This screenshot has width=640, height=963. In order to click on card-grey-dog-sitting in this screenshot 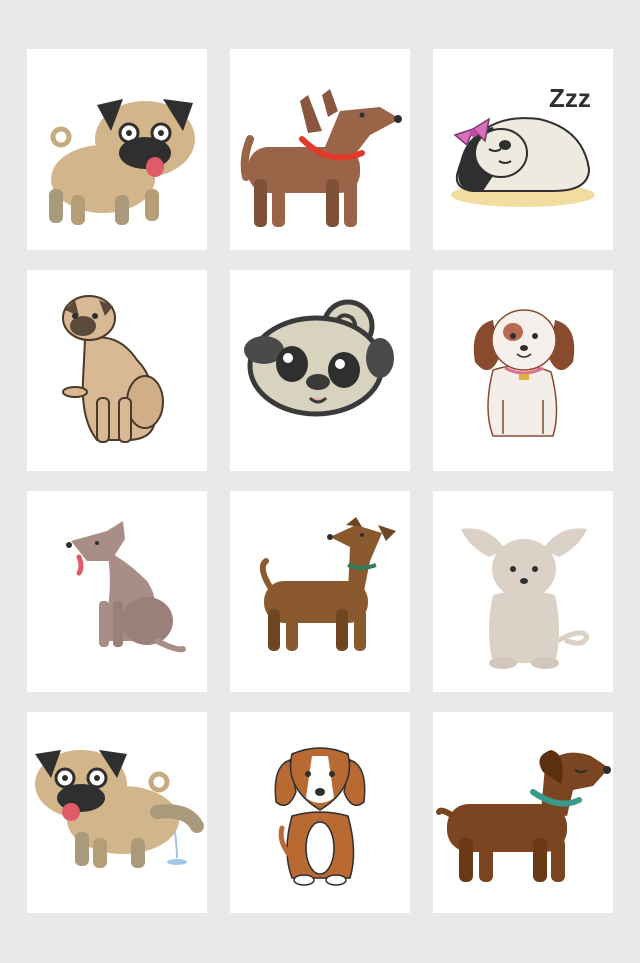, I will do `click(117, 591)`.